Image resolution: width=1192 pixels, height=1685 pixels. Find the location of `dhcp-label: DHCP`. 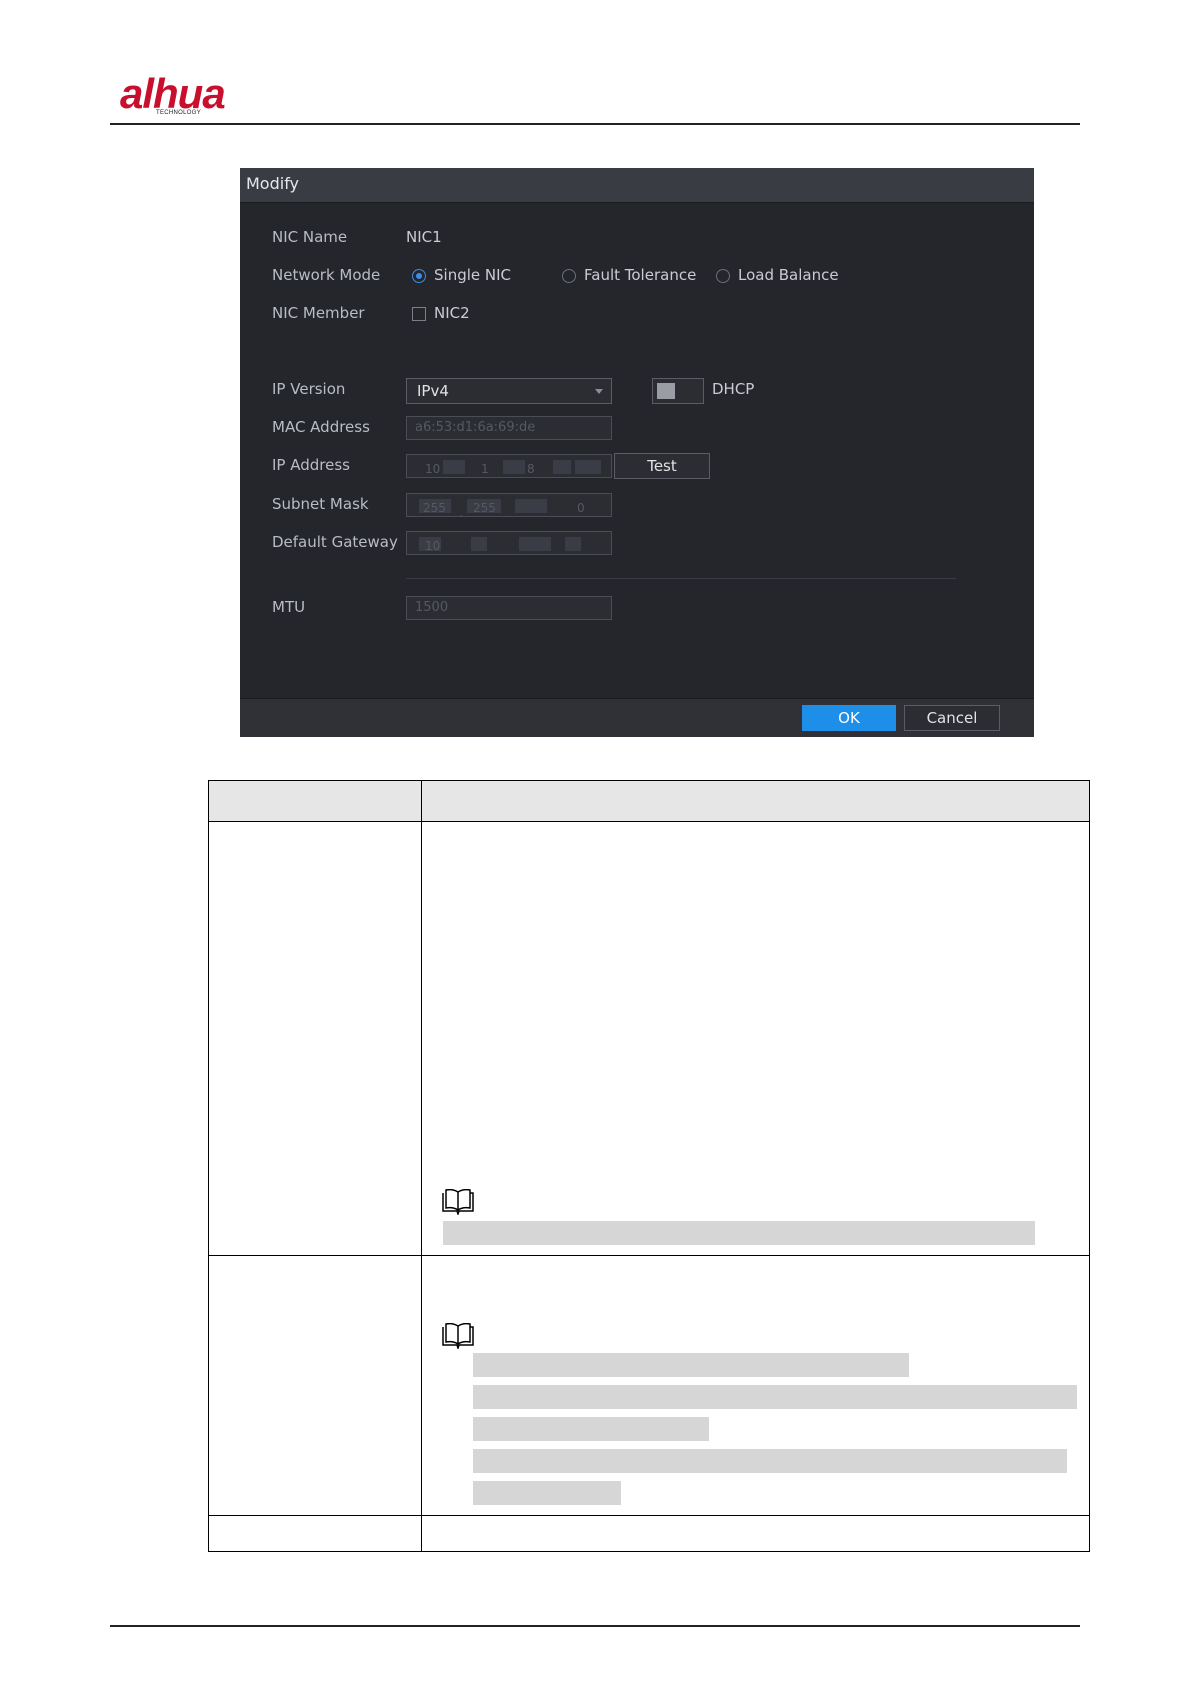

dhcp-label: DHCP is located at coordinates (733, 389).